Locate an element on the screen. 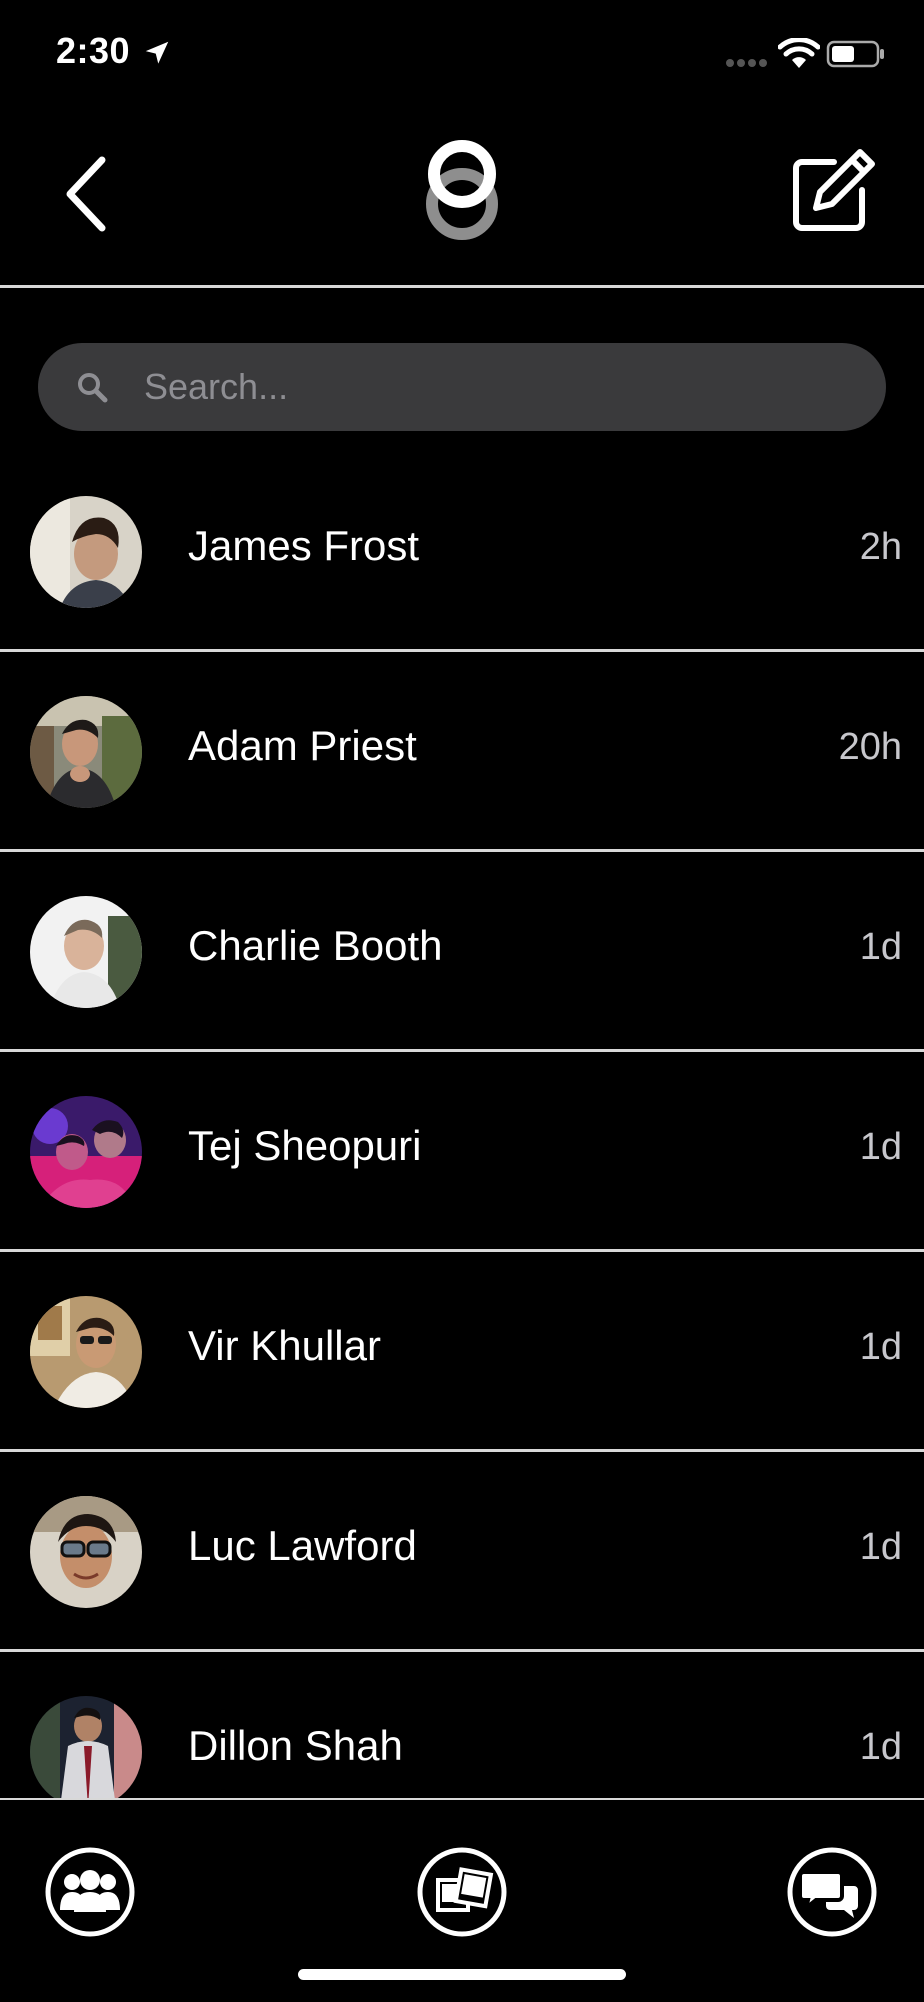 This screenshot has width=924, height=2002. conversation-row: Adam Priest 20h is located at coordinates (462, 752).